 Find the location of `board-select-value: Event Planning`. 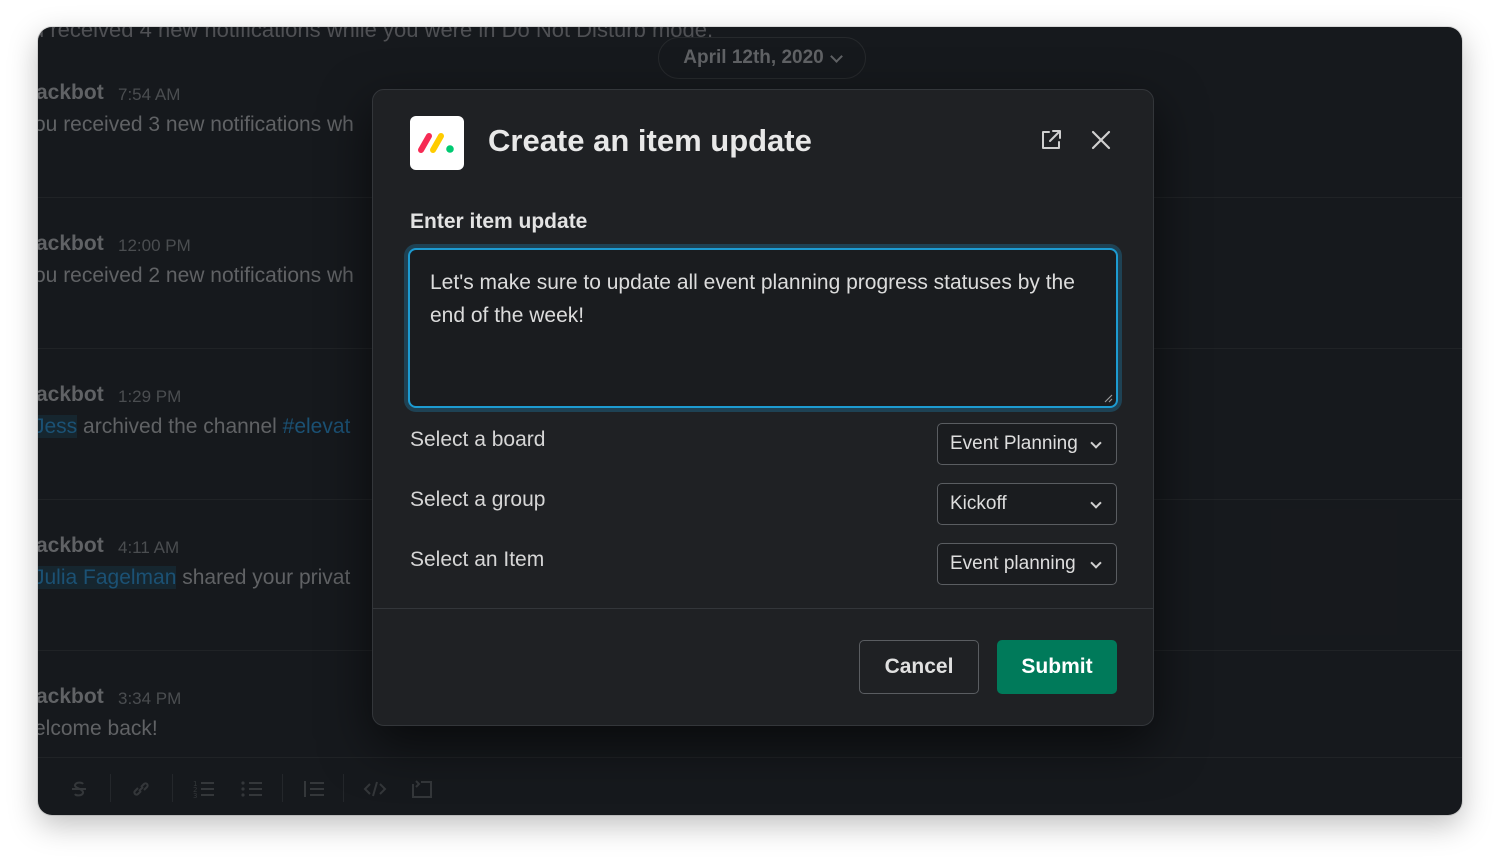

board-select-value: Event Planning is located at coordinates (1014, 443).